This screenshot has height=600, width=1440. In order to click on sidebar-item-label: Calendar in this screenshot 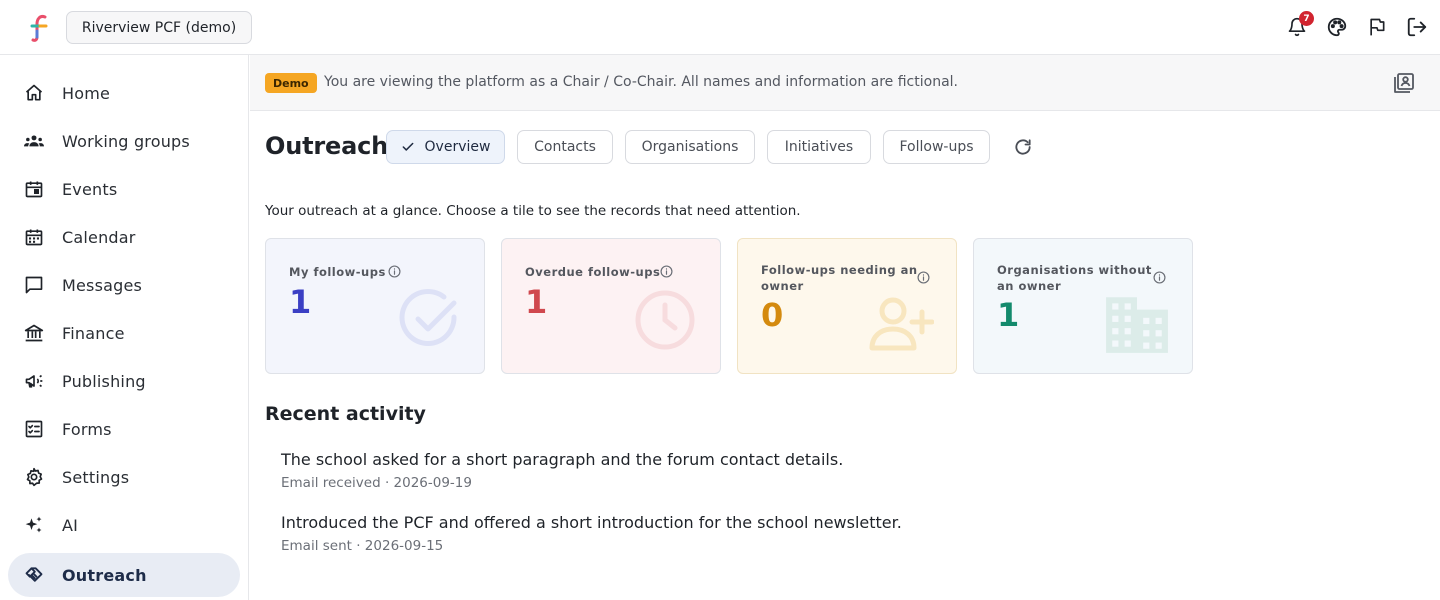, I will do `click(99, 237)`.